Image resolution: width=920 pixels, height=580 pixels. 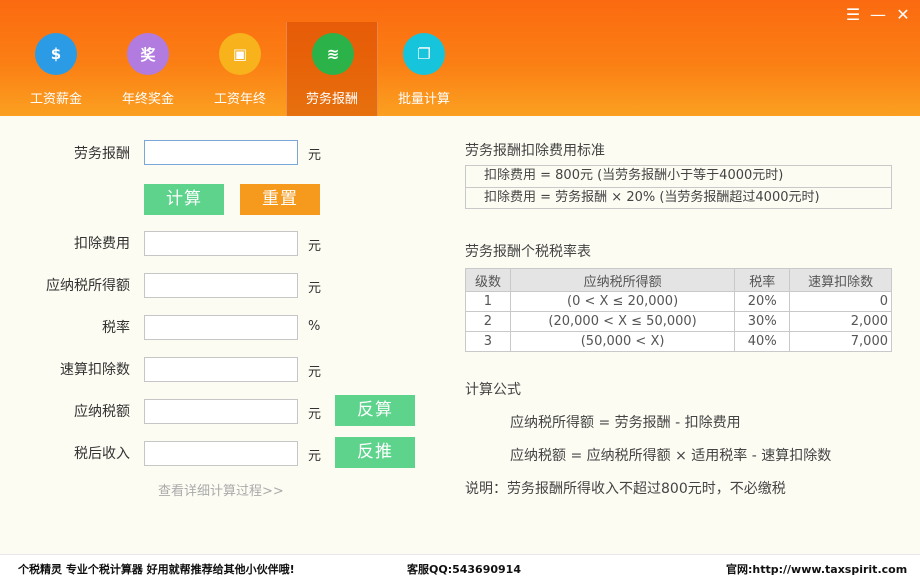 I want to click on formula-taxable-income: 应纳税所得额 = 劳务报酬 - 扣除费用, so click(x=625, y=423).